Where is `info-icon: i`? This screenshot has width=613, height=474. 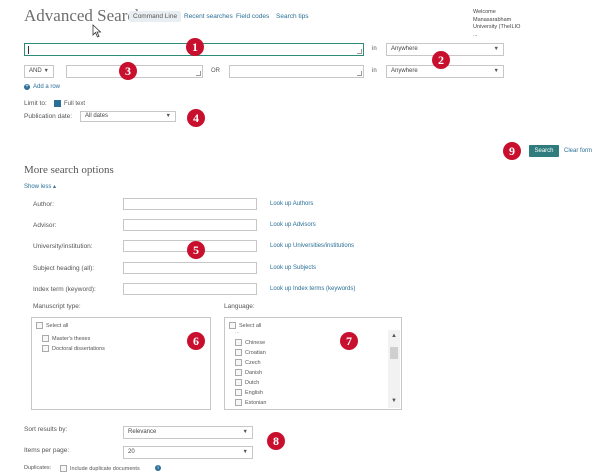
info-icon: i is located at coordinates (158, 468).